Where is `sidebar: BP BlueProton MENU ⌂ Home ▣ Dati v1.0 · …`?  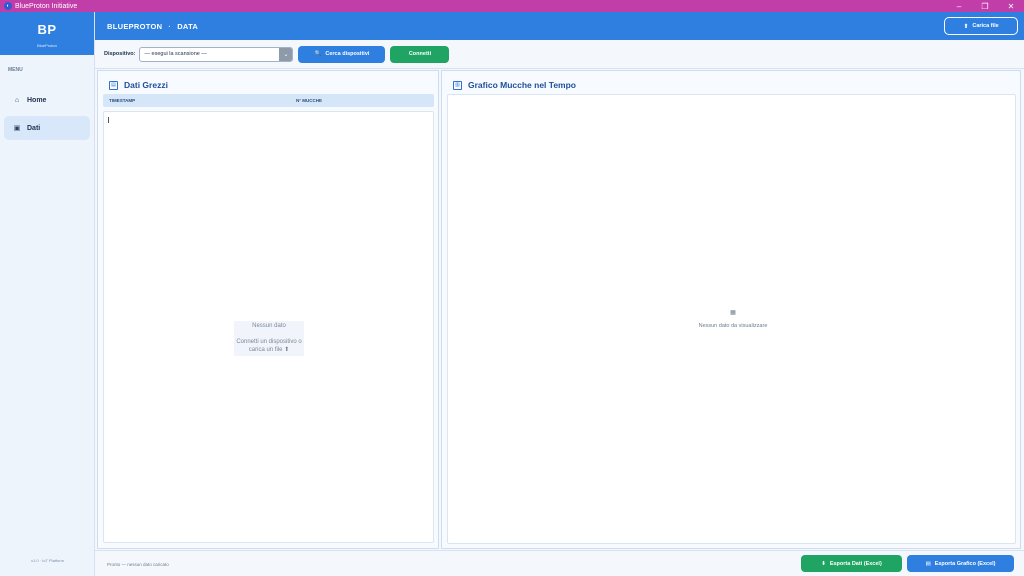 sidebar: BP BlueProton MENU ⌂ Home ▣ Dati v1.0 · … is located at coordinates (47, 294).